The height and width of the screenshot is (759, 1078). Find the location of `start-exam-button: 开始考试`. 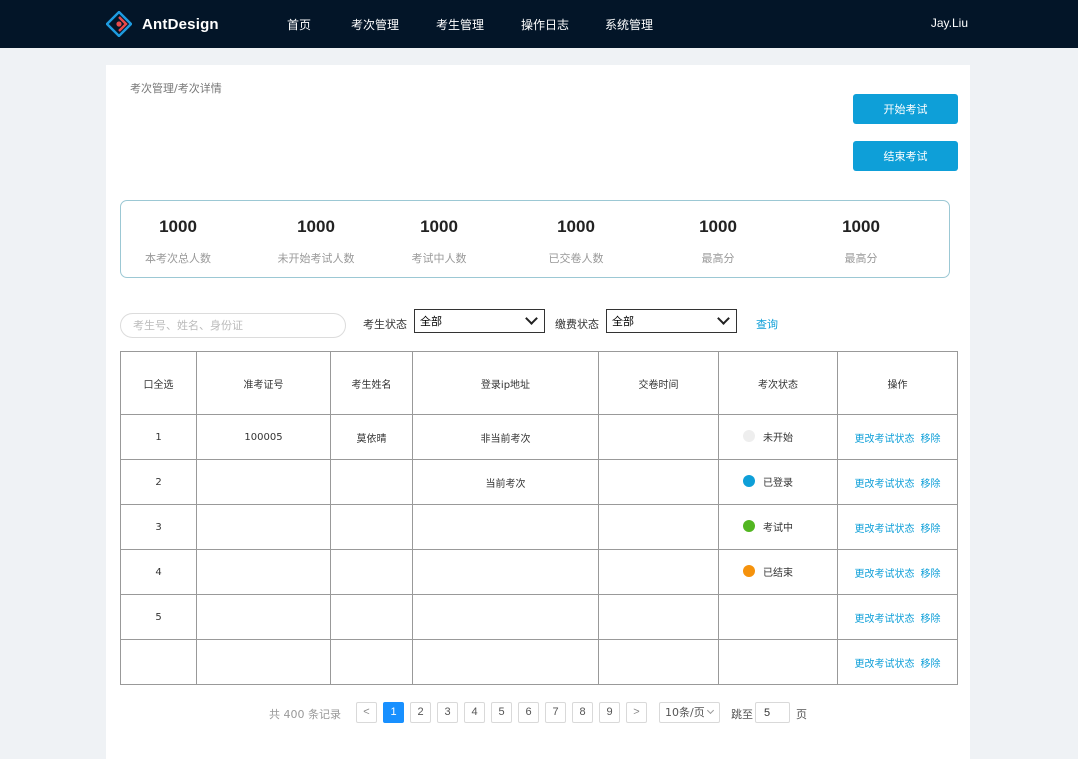

start-exam-button: 开始考试 is located at coordinates (905, 109).